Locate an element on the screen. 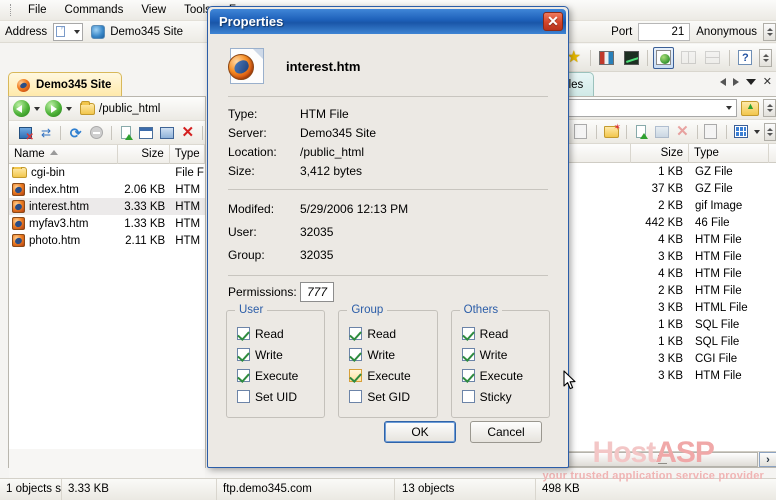 The height and width of the screenshot is (500, 776). address-combo is located at coordinates (68, 31).